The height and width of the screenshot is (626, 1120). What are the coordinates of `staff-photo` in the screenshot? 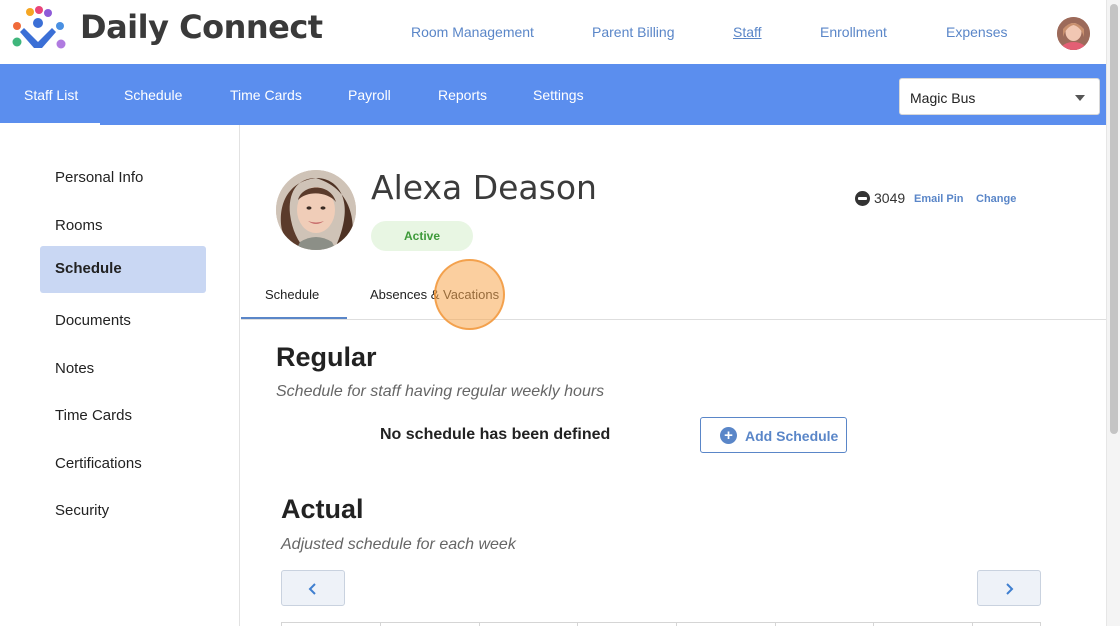 It's located at (316, 210).